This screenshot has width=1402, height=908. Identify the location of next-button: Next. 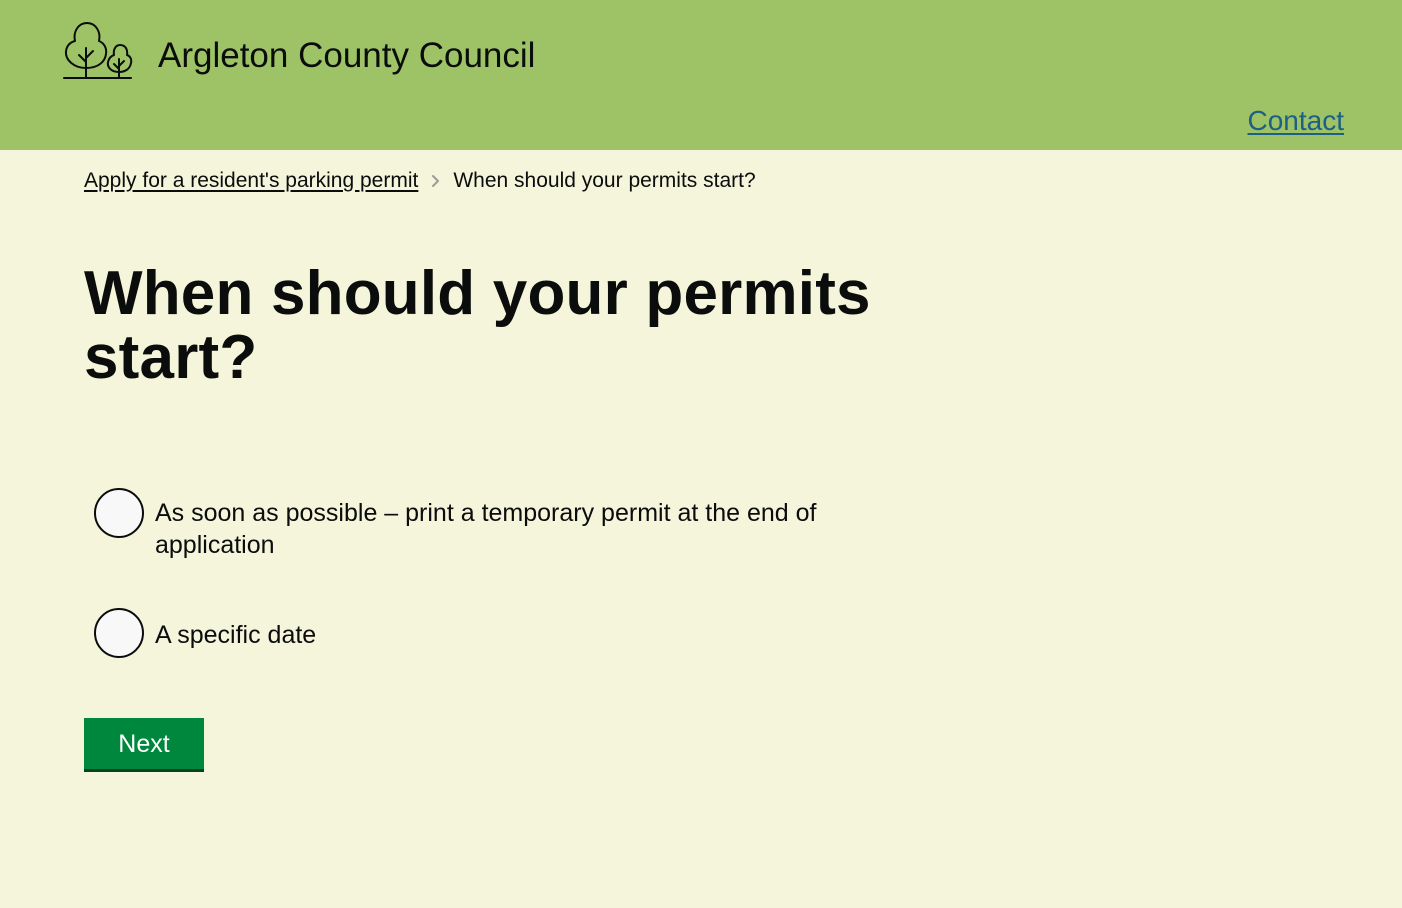
(144, 745).